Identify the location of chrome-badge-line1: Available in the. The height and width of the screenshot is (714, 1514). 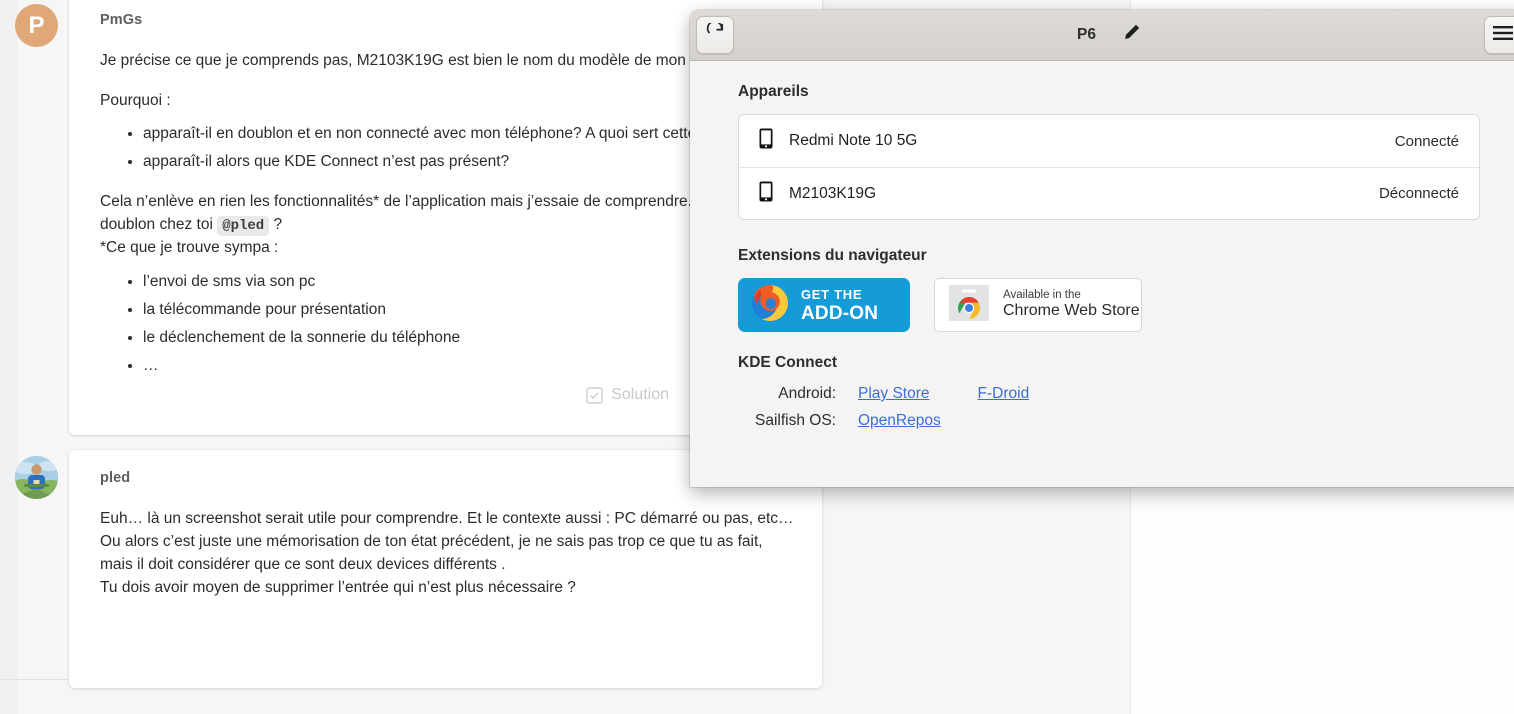
(1042, 295).